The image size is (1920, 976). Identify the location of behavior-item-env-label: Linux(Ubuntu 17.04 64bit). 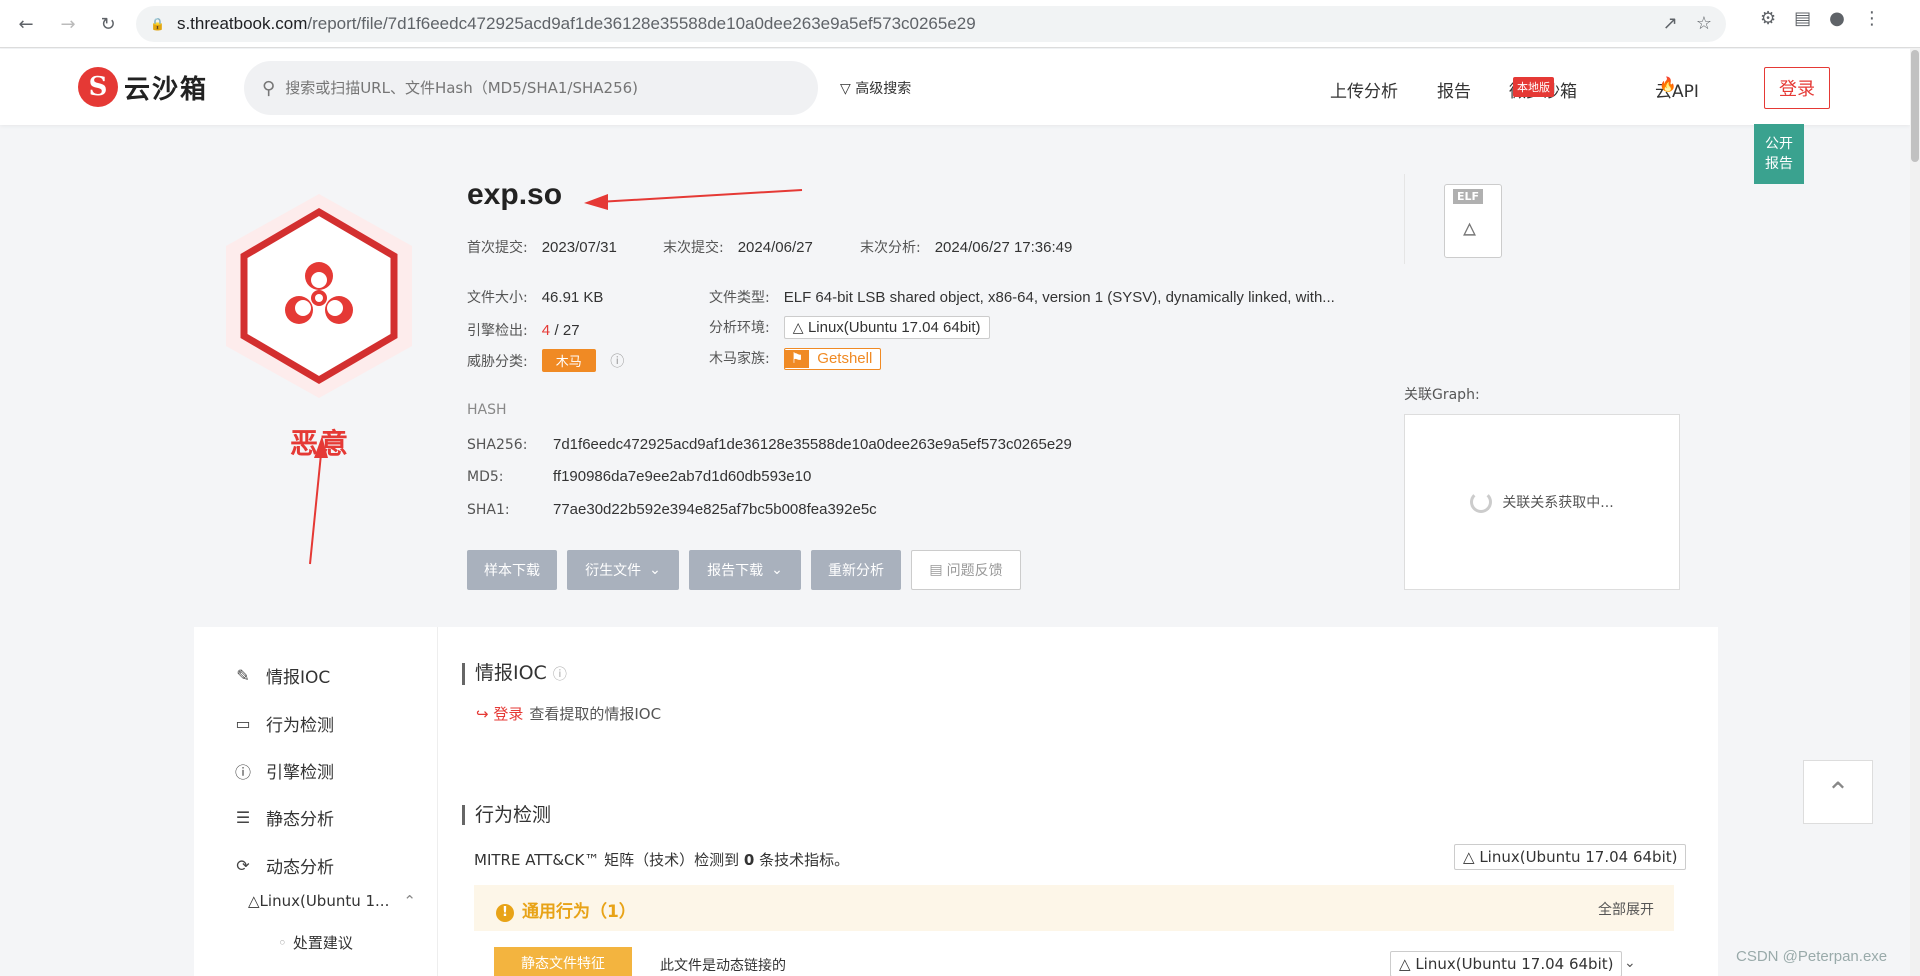
(1514, 964).